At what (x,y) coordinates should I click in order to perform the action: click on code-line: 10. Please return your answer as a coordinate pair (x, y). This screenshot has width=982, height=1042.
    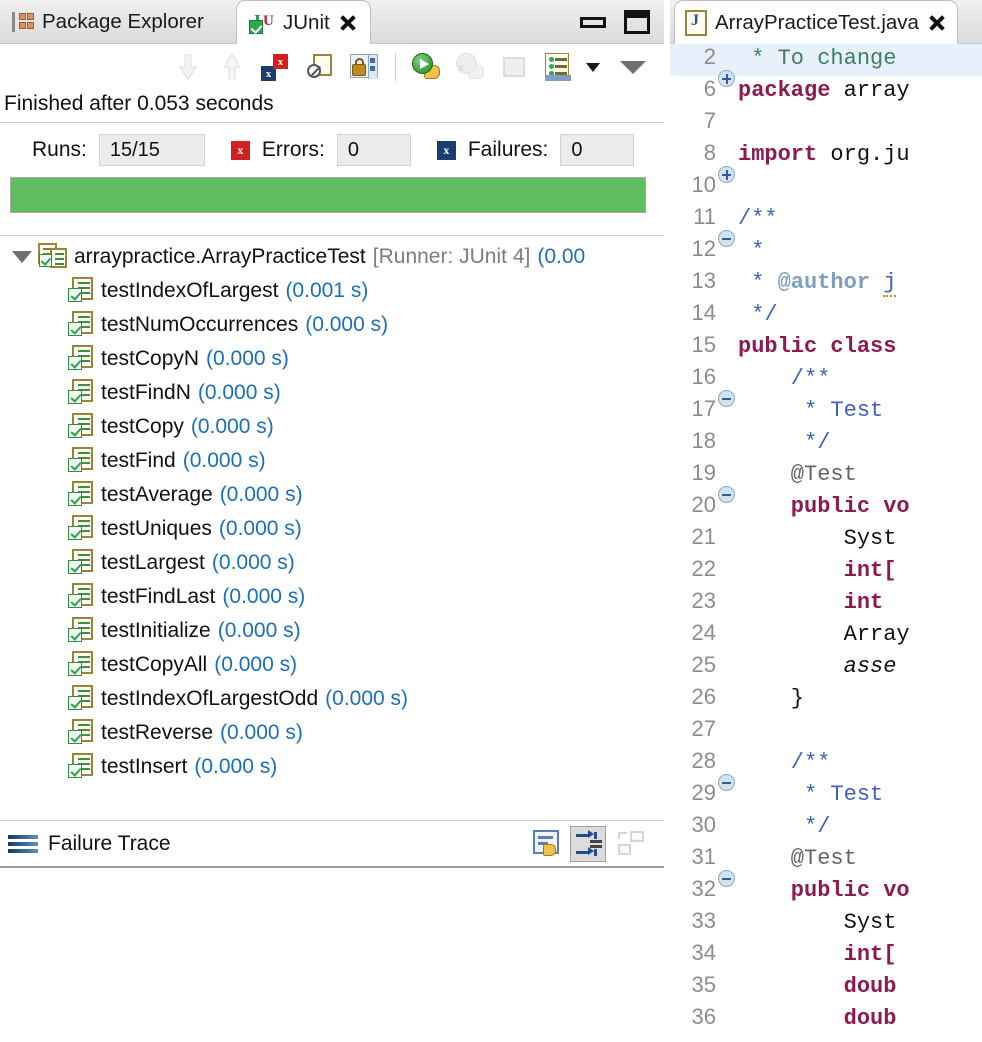
    Looking at the image, I should click on (826, 188).